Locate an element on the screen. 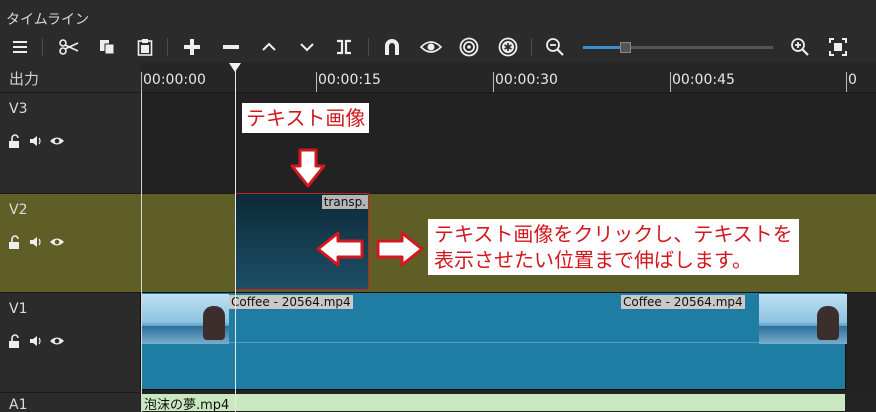 This screenshot has width=876, height=412. track-name: V1 is located at coordinates (18, 309).